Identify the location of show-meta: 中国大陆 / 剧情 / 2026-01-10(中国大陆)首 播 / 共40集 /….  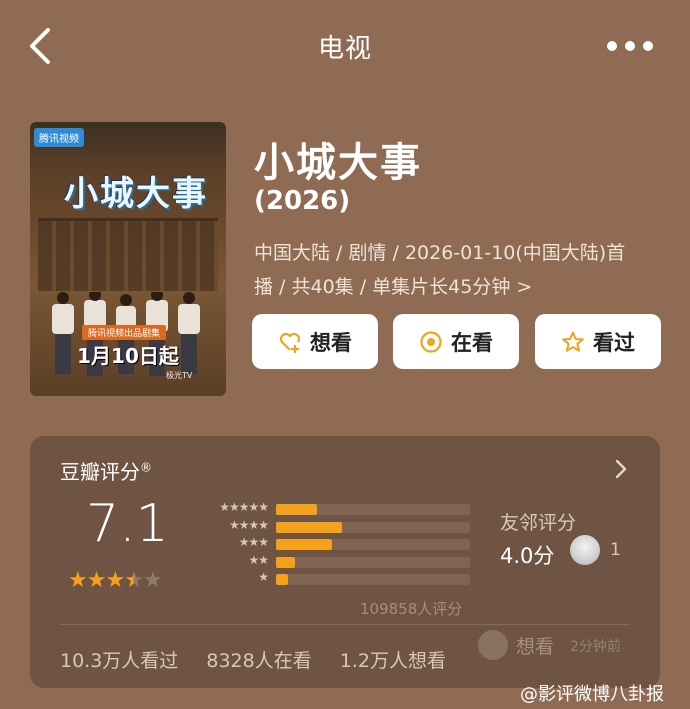
(461, 270).